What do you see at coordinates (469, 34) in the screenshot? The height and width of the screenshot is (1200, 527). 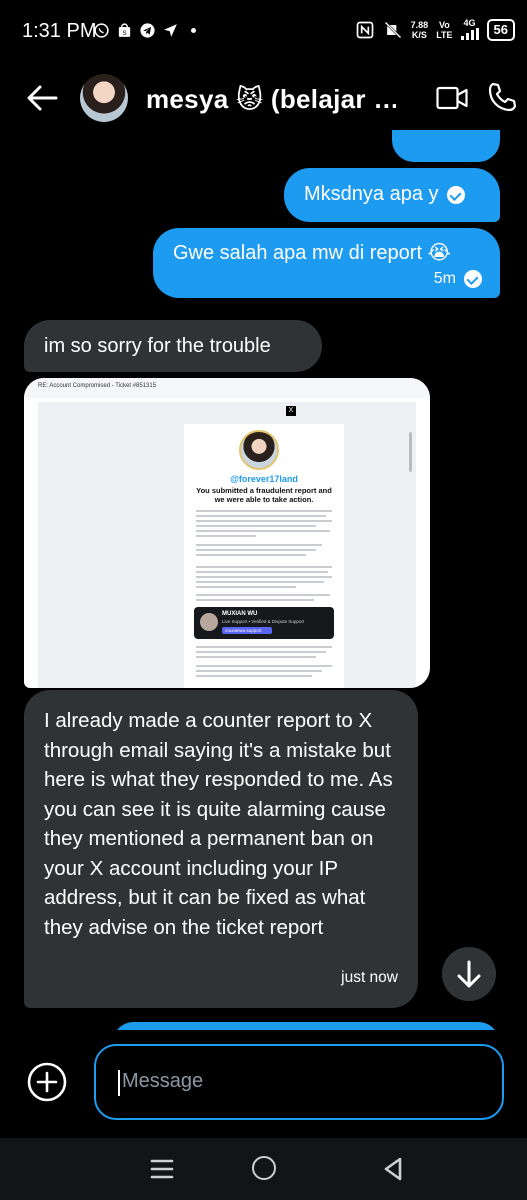 I see `signal-icon` at bounding box center [469, 34].